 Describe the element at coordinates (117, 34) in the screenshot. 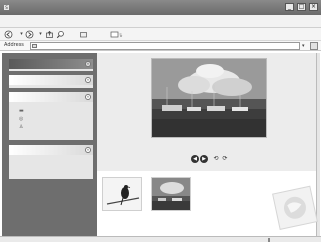

I see `views-icon` at that location.